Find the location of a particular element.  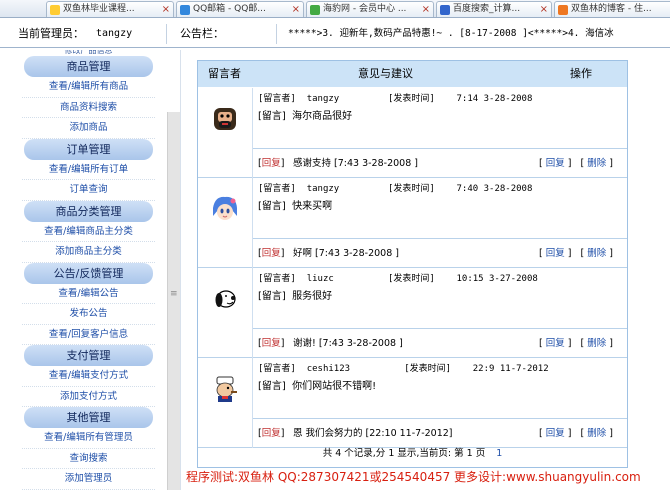

post-time: 7:40 3-28-2008 is located at coordinates (494, 189).